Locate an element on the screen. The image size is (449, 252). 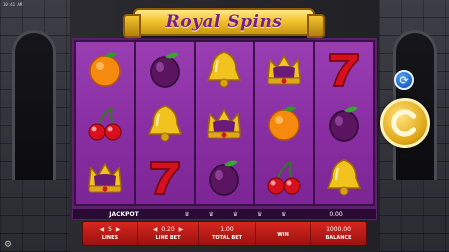
line-bet-value: 0.20 is located at coordinates (168, 229).